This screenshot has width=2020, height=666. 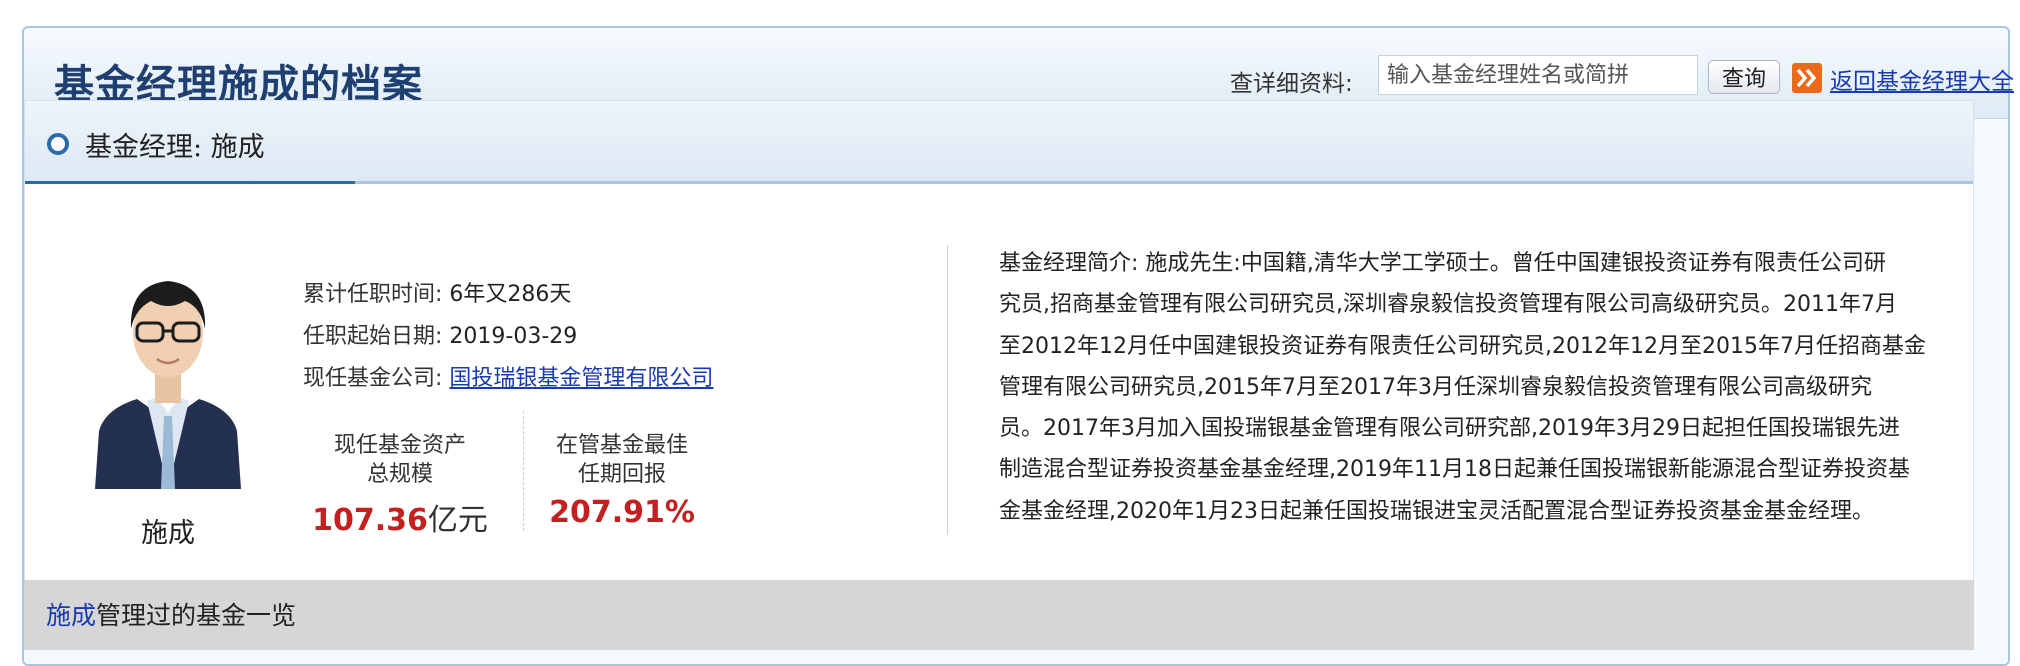 I want to click on query-button: 查询, so click(x=1744, y=77).